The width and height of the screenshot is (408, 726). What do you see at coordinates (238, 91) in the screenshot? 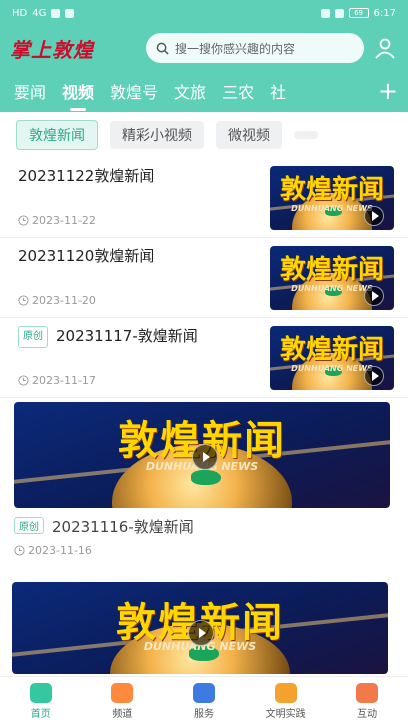
I see `tab-4: 三农` at bounding box center [238, 91].